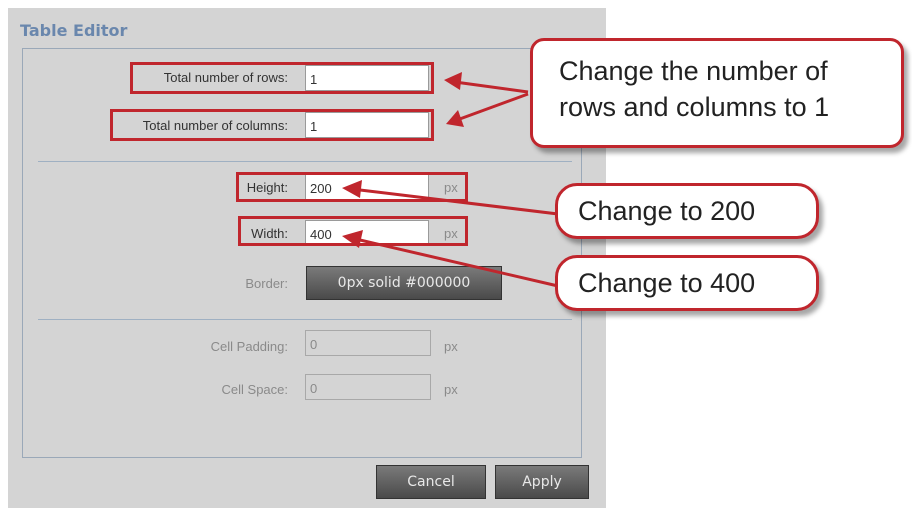  What do you see at coordinates (450, 198) in the screenshot?
I see `arrow-height` at bounding box center [450, 198].